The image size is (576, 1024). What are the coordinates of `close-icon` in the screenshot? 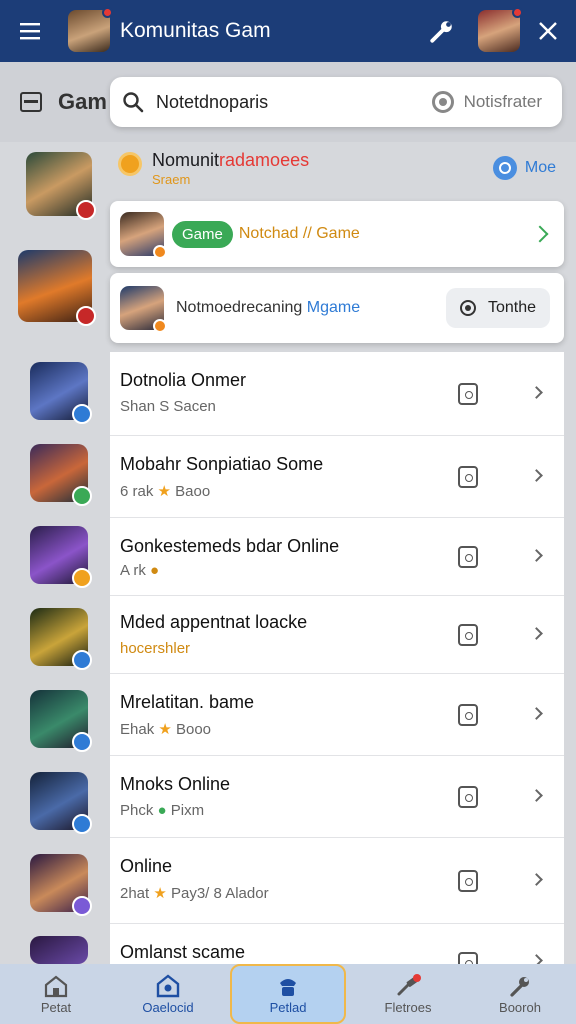 It's located at (548, 31).